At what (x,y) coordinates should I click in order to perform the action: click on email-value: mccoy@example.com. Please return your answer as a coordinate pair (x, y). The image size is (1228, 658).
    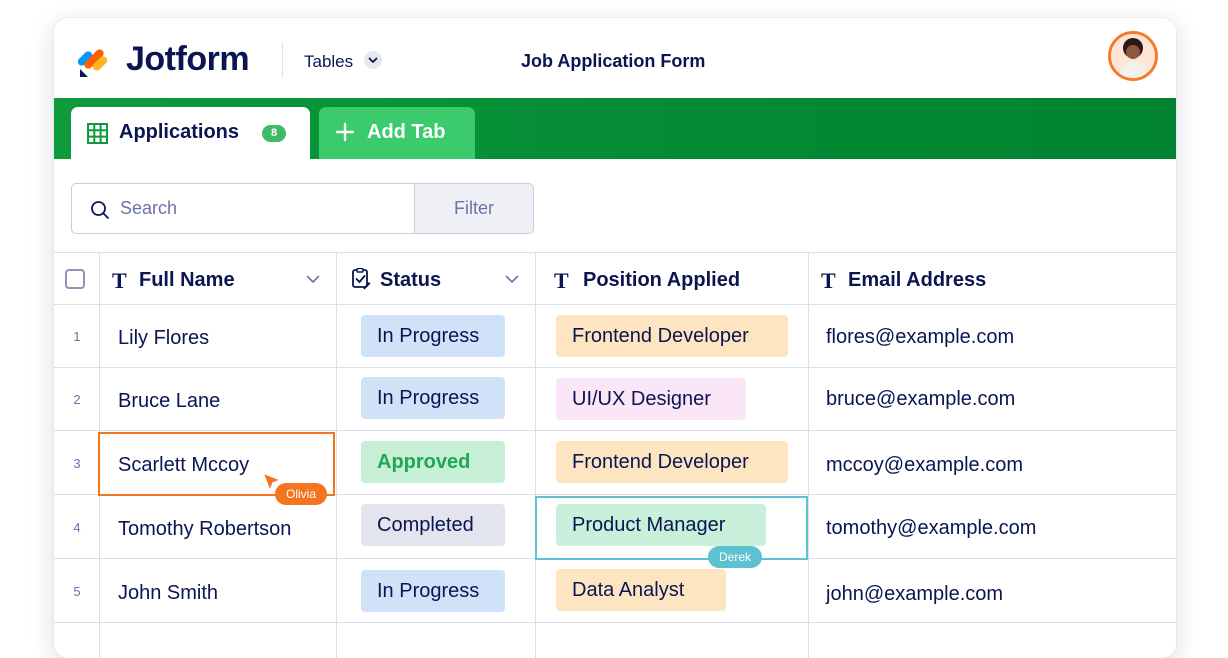
    Looking at the image, I should click on (925, 465).